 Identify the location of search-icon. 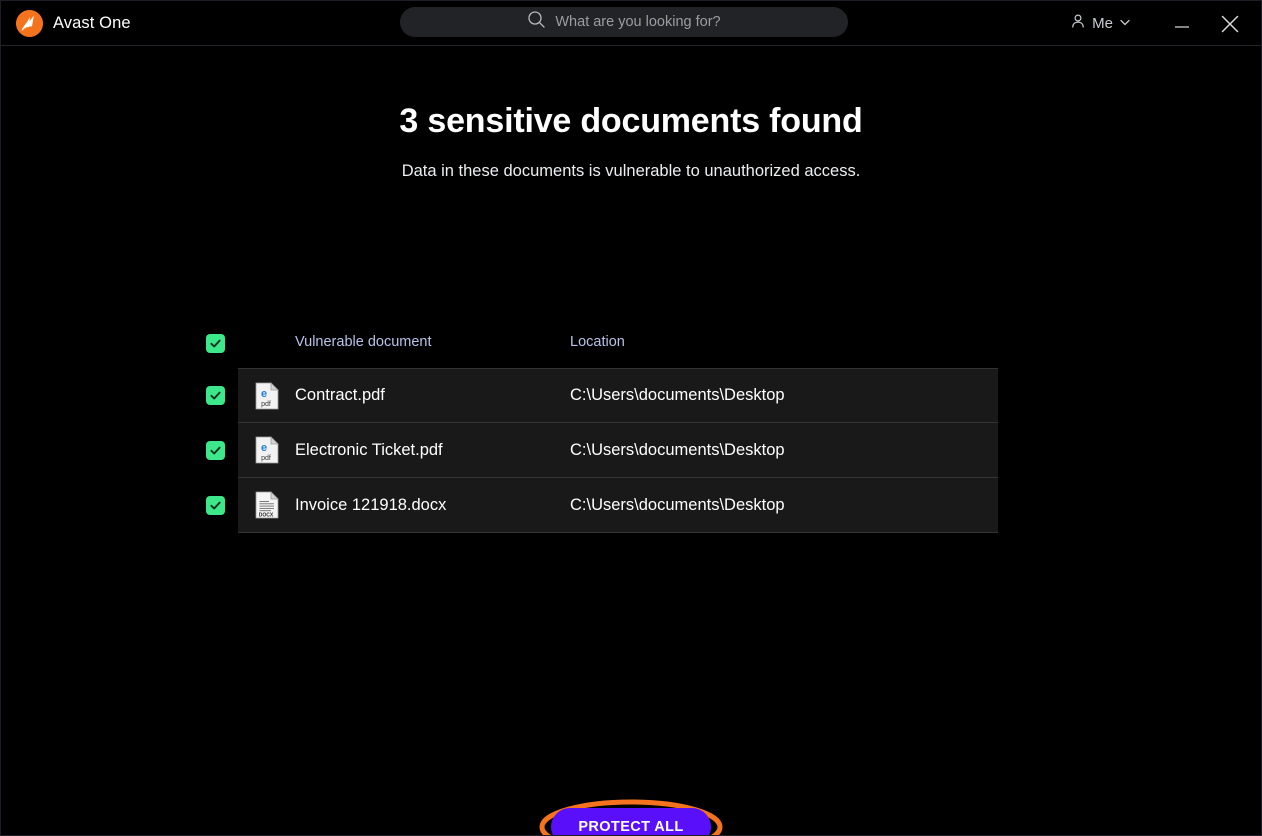
(536, 22).